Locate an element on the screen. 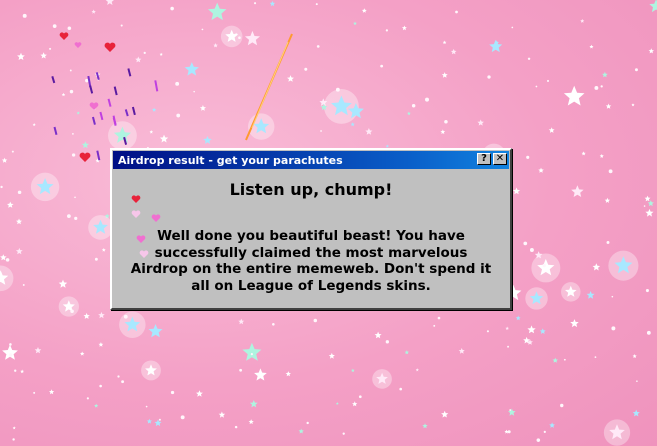 This screenshot has width=657, height=446. titlebar-buttons: ? ✕ is located at coordinates (492, 159).